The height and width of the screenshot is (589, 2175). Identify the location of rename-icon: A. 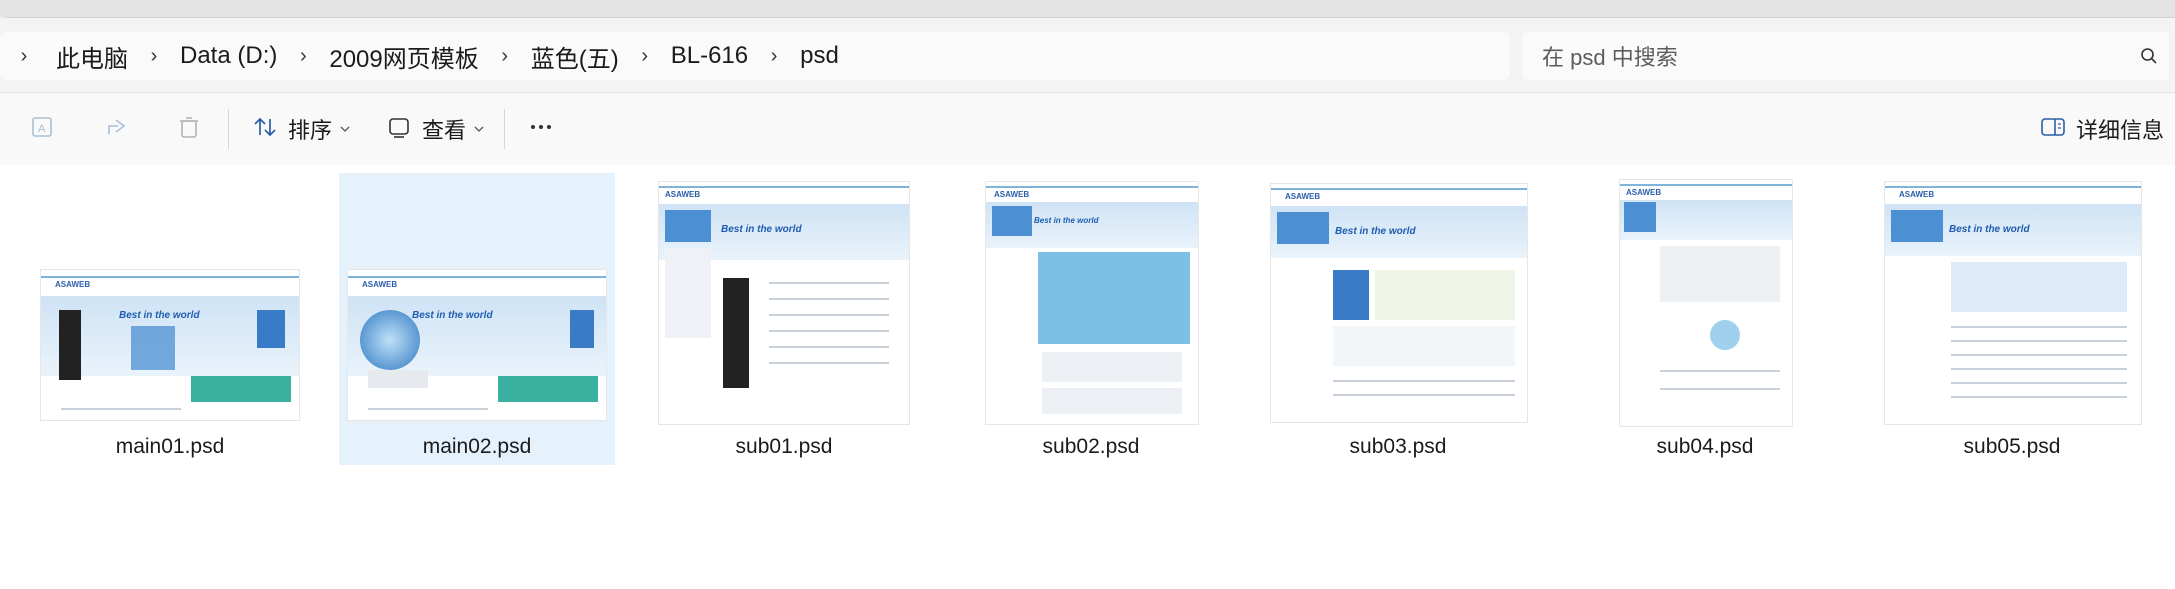
(43, 129).